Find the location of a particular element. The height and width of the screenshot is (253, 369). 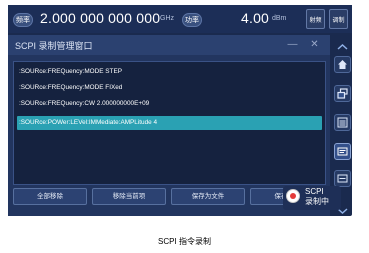

list-button is located at coordinates (342, 122).